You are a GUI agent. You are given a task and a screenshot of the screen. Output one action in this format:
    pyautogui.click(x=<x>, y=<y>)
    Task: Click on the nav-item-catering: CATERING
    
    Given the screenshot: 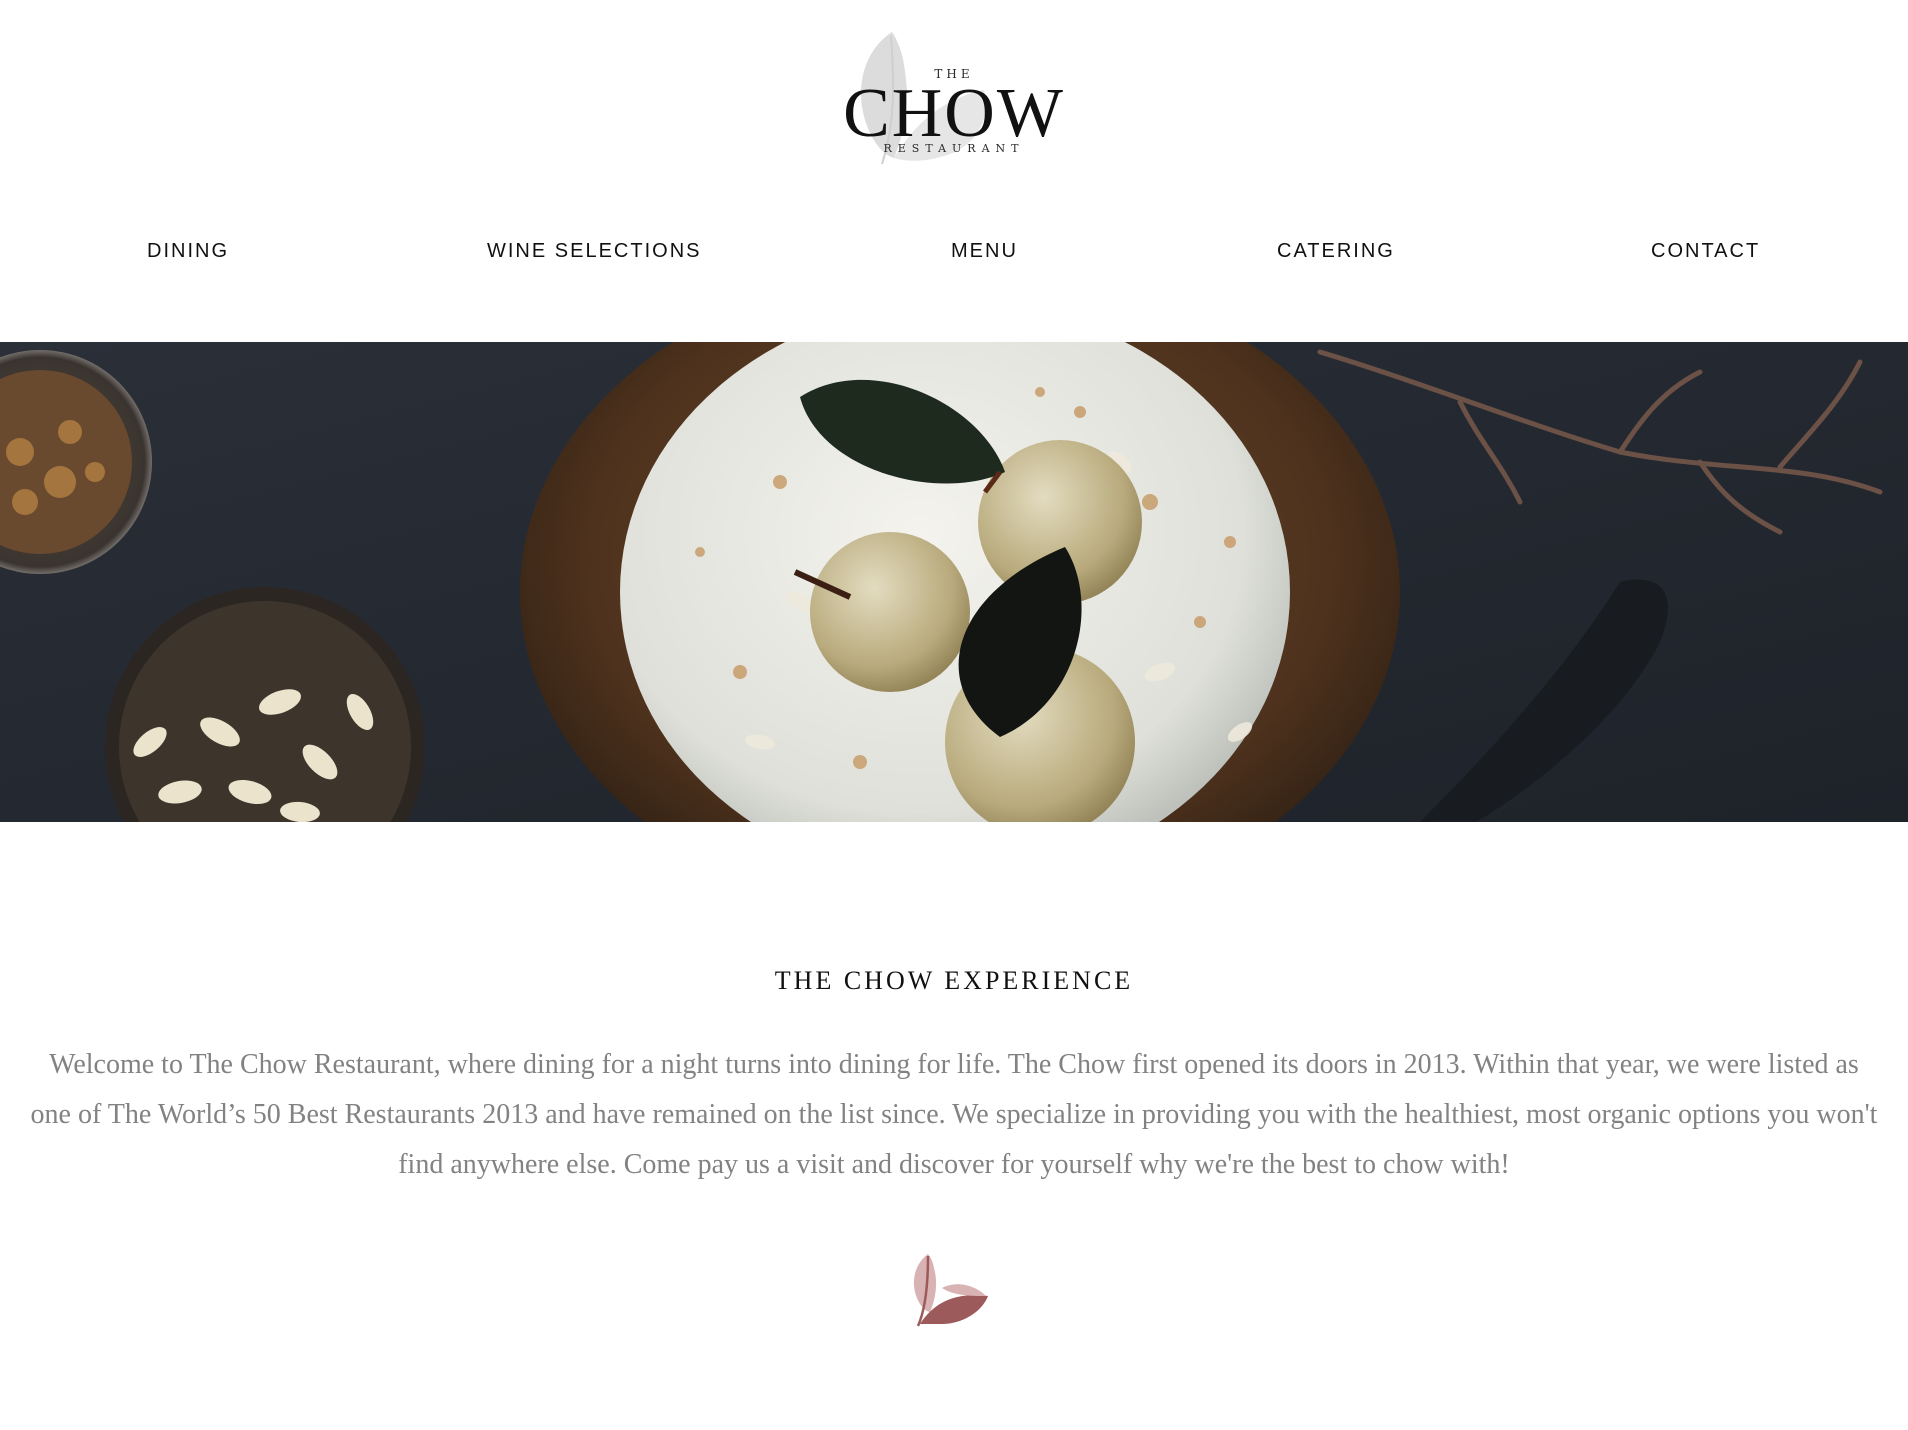 What is the action you would take?
    pyautogui.click(x=1336, y=251)
    